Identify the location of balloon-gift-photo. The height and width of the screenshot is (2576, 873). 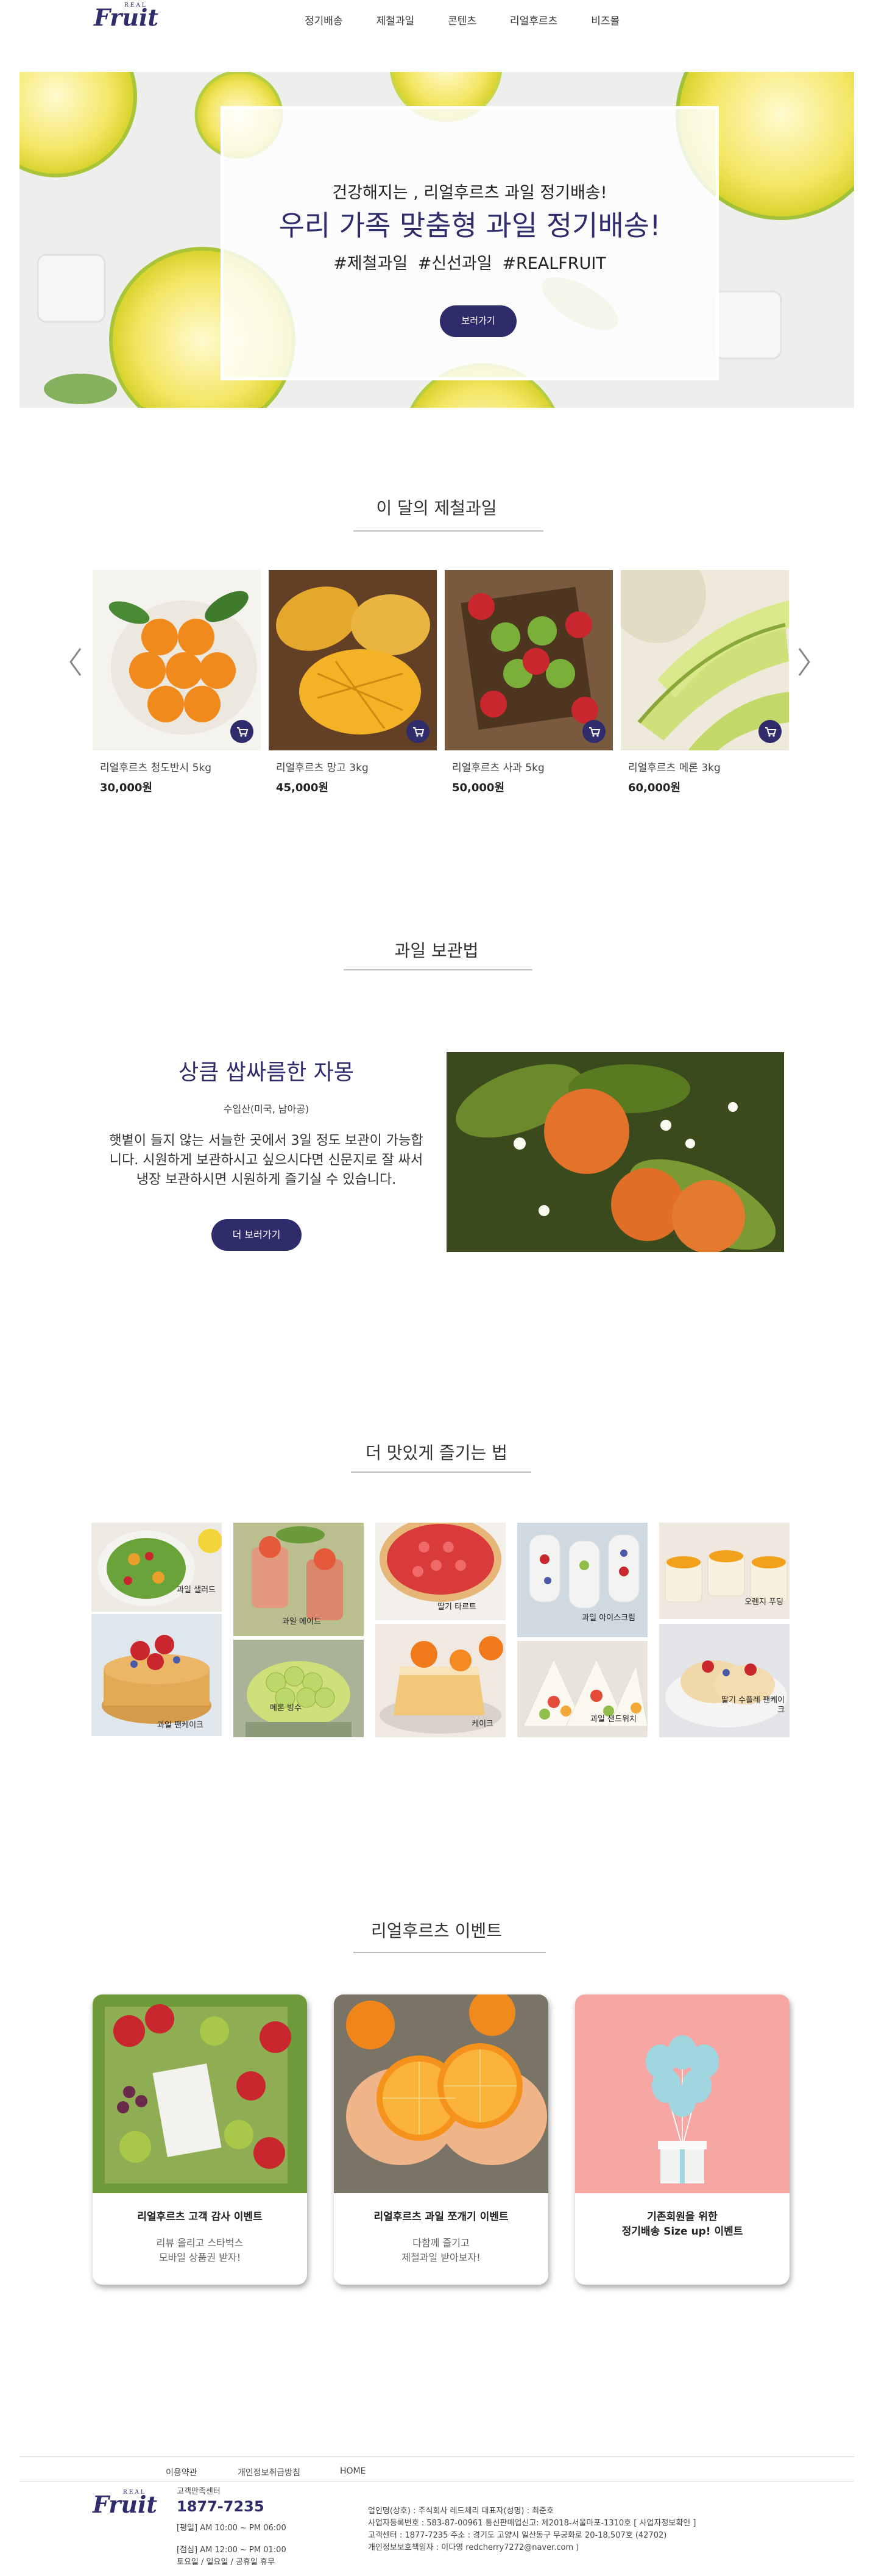
(682, 2093).